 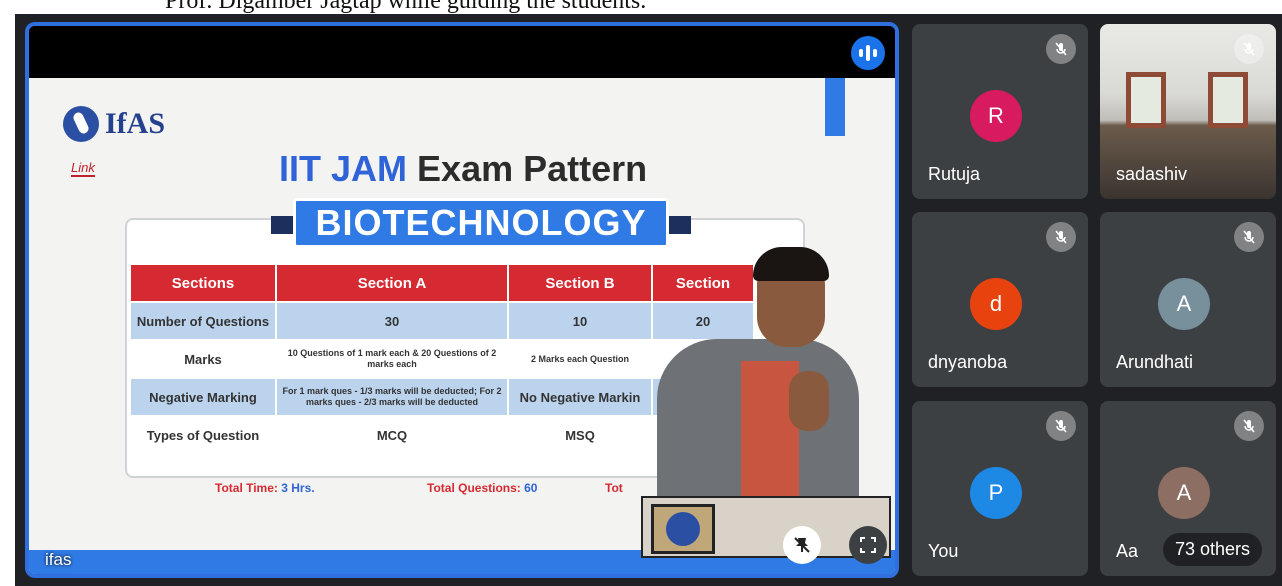 What do you see at coordinates (1212, 549) in the screenshot?
I see `others-count-badge: 73 others` at bounding box center [1212, 549].